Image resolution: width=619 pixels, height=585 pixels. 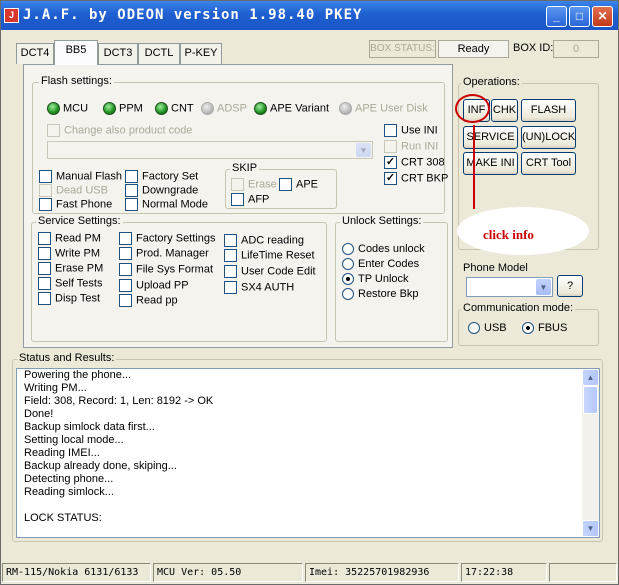 What do you see at coordinates (272, 240) in the screenshot?
I see `adc-reading-label: ADC reading` at bounding box center [272, 240].